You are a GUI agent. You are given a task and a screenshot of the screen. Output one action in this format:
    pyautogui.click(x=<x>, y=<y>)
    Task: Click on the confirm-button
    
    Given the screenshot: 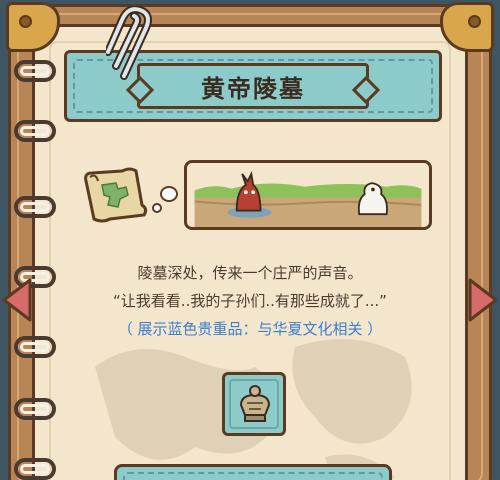 What is the action you would take?
    pyautogui.click(x=253, y=472)
    